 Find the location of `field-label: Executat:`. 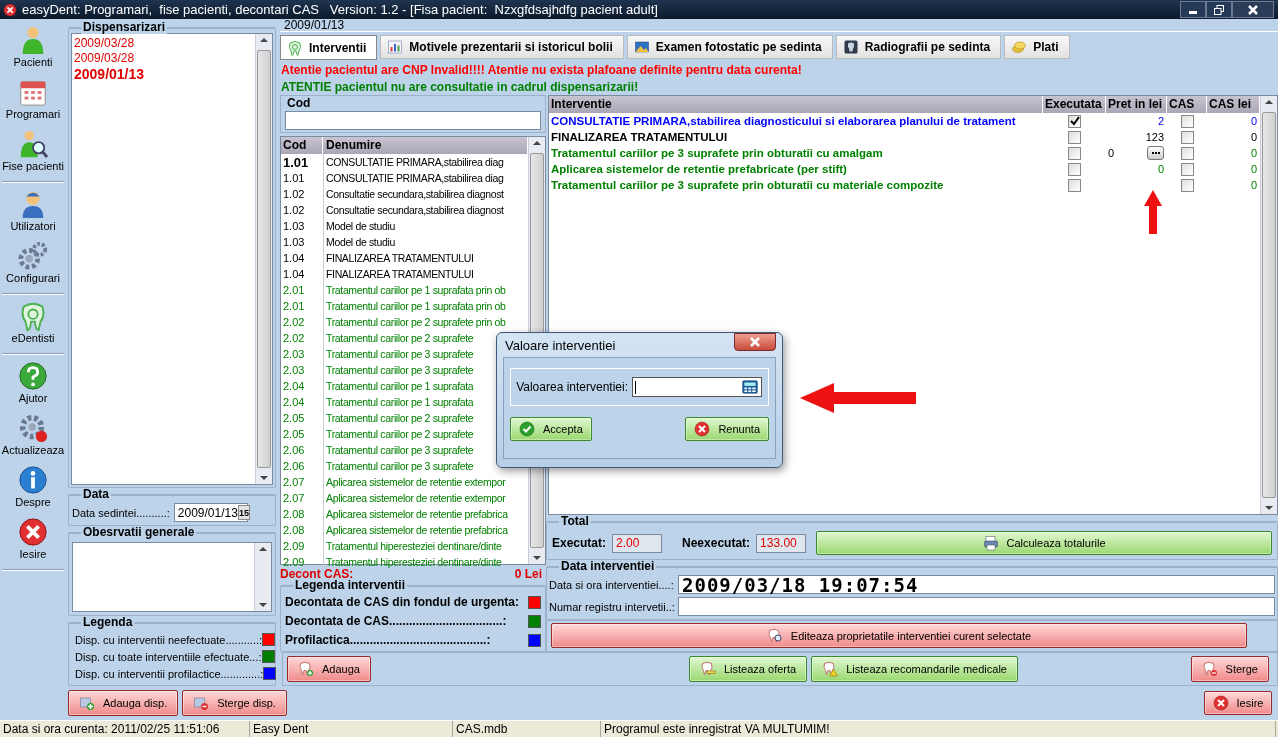

field-label: Executat: is located at coordinates (579, 543).